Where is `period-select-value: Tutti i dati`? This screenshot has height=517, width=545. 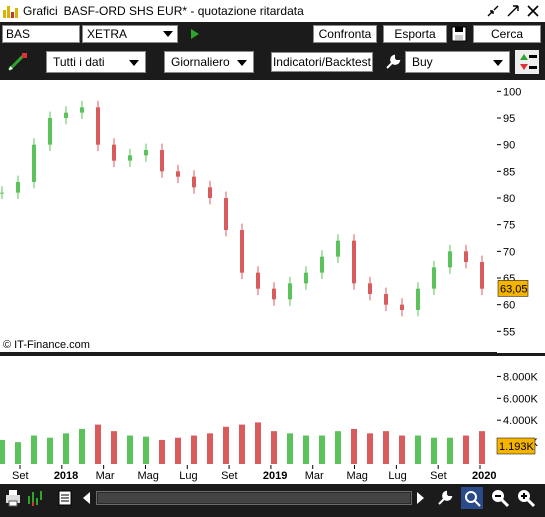
period-select-value: Tutti i dati is located at coordinates (79, 62).